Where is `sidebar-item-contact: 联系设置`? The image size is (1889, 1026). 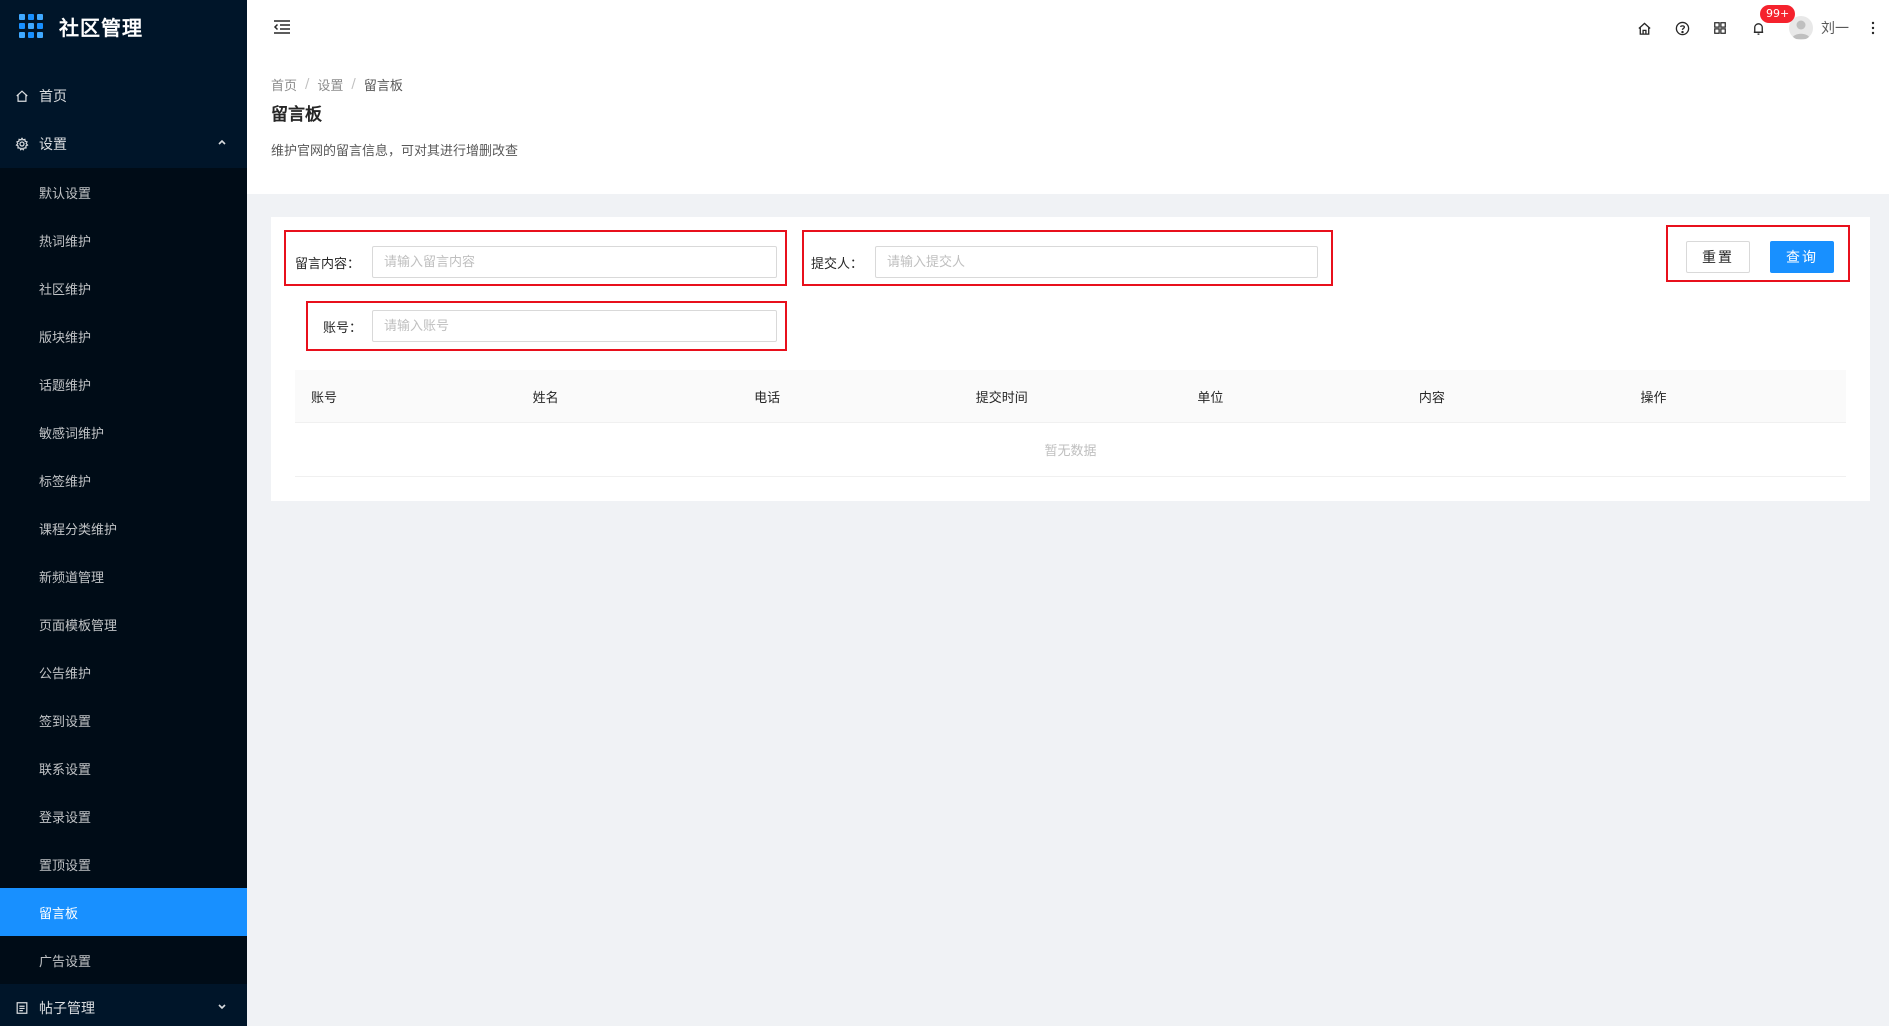 sidebar-item-contact: 联系设置 is located at coordinates (123, 768).